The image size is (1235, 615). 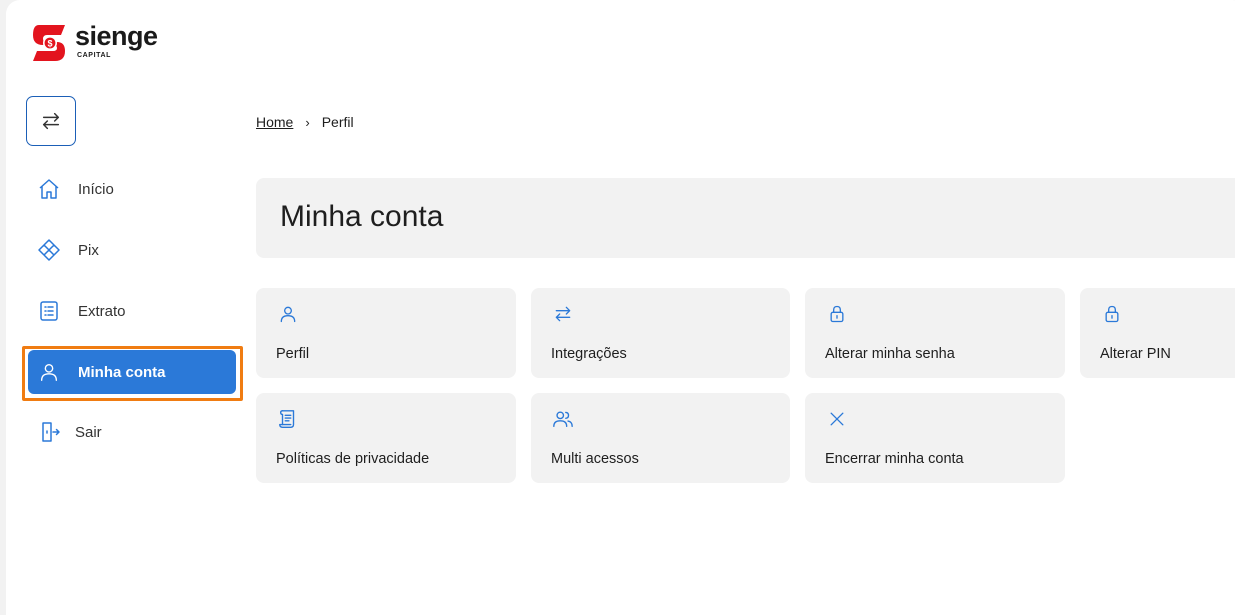 I want to click on card-label: Integrações, so click(x=589, y=354).